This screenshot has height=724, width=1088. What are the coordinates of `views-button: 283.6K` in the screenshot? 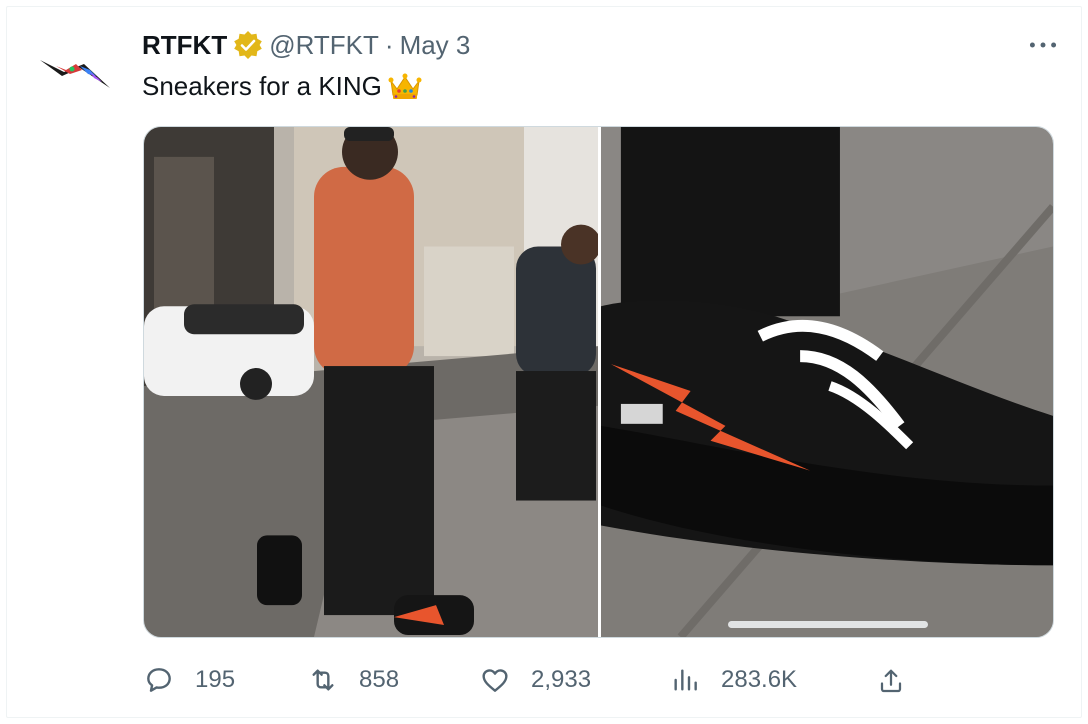 It's located at (733, 680).